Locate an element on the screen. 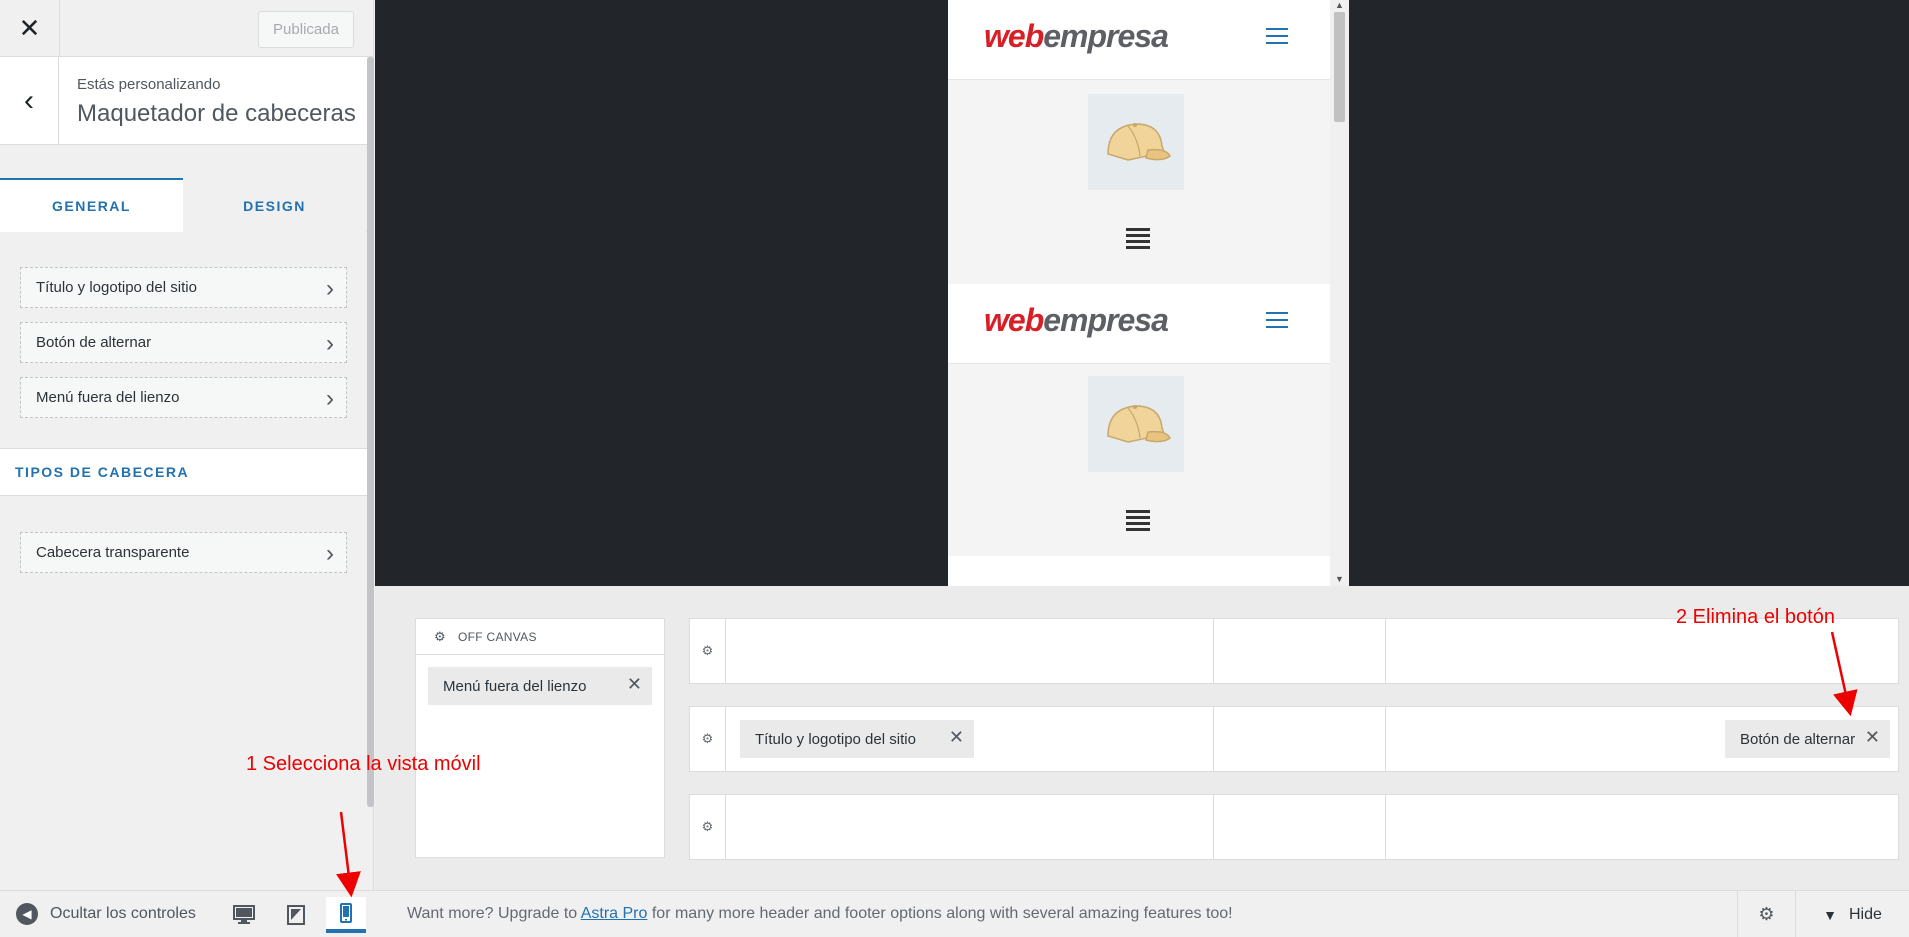 The width and height of the screenshot is (1909, 937). mobile-preview-frame: webempresa webempresa is located at coordinates (1139, 293).